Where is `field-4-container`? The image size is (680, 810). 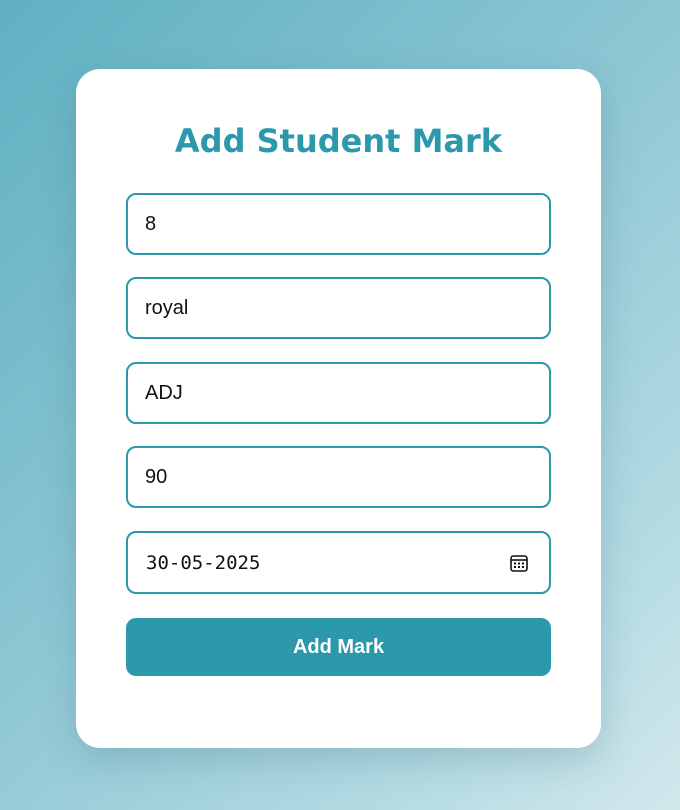 field-4-container is located at coordinates (338, 477).